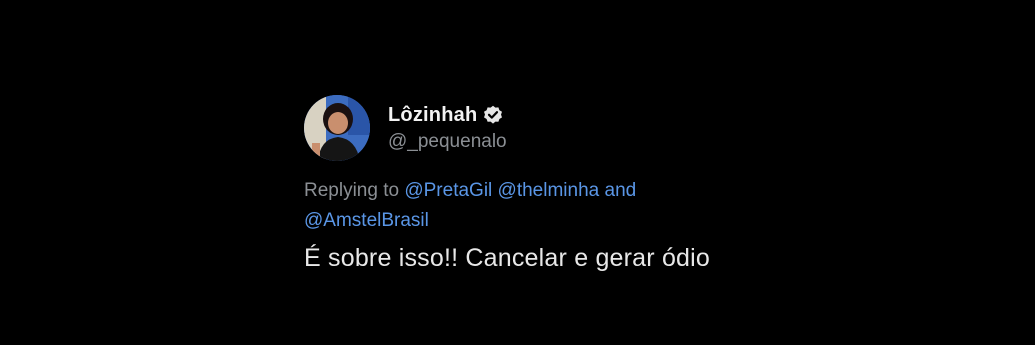 The height and width of the screenshot is (345, 1035). I want to click on display-name: Lôzinhah, so click(432, 115).